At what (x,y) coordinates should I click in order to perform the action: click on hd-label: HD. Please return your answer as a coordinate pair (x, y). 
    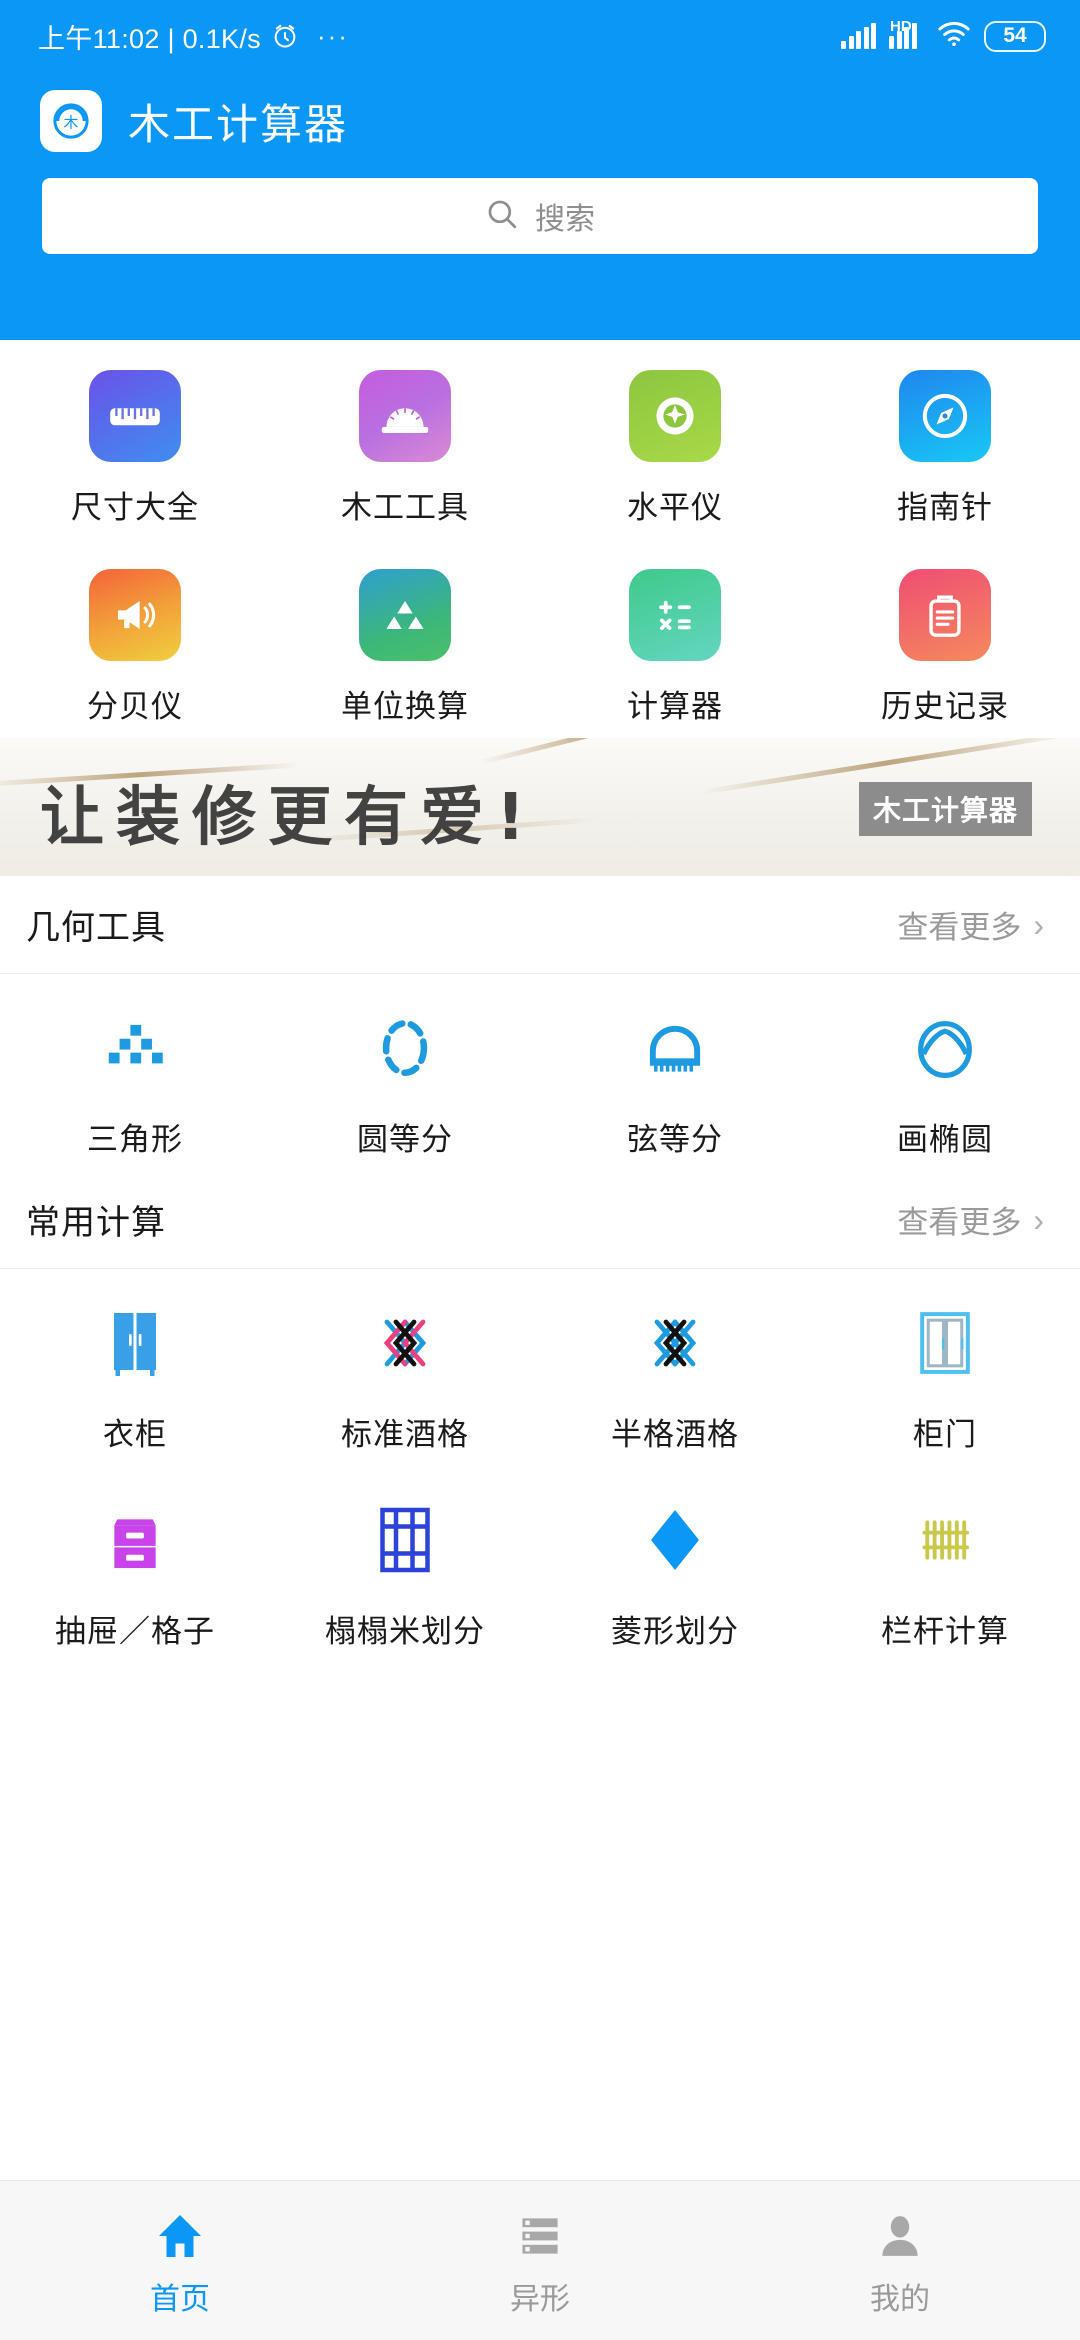
    Looking at the image, I should click on (901, 26).